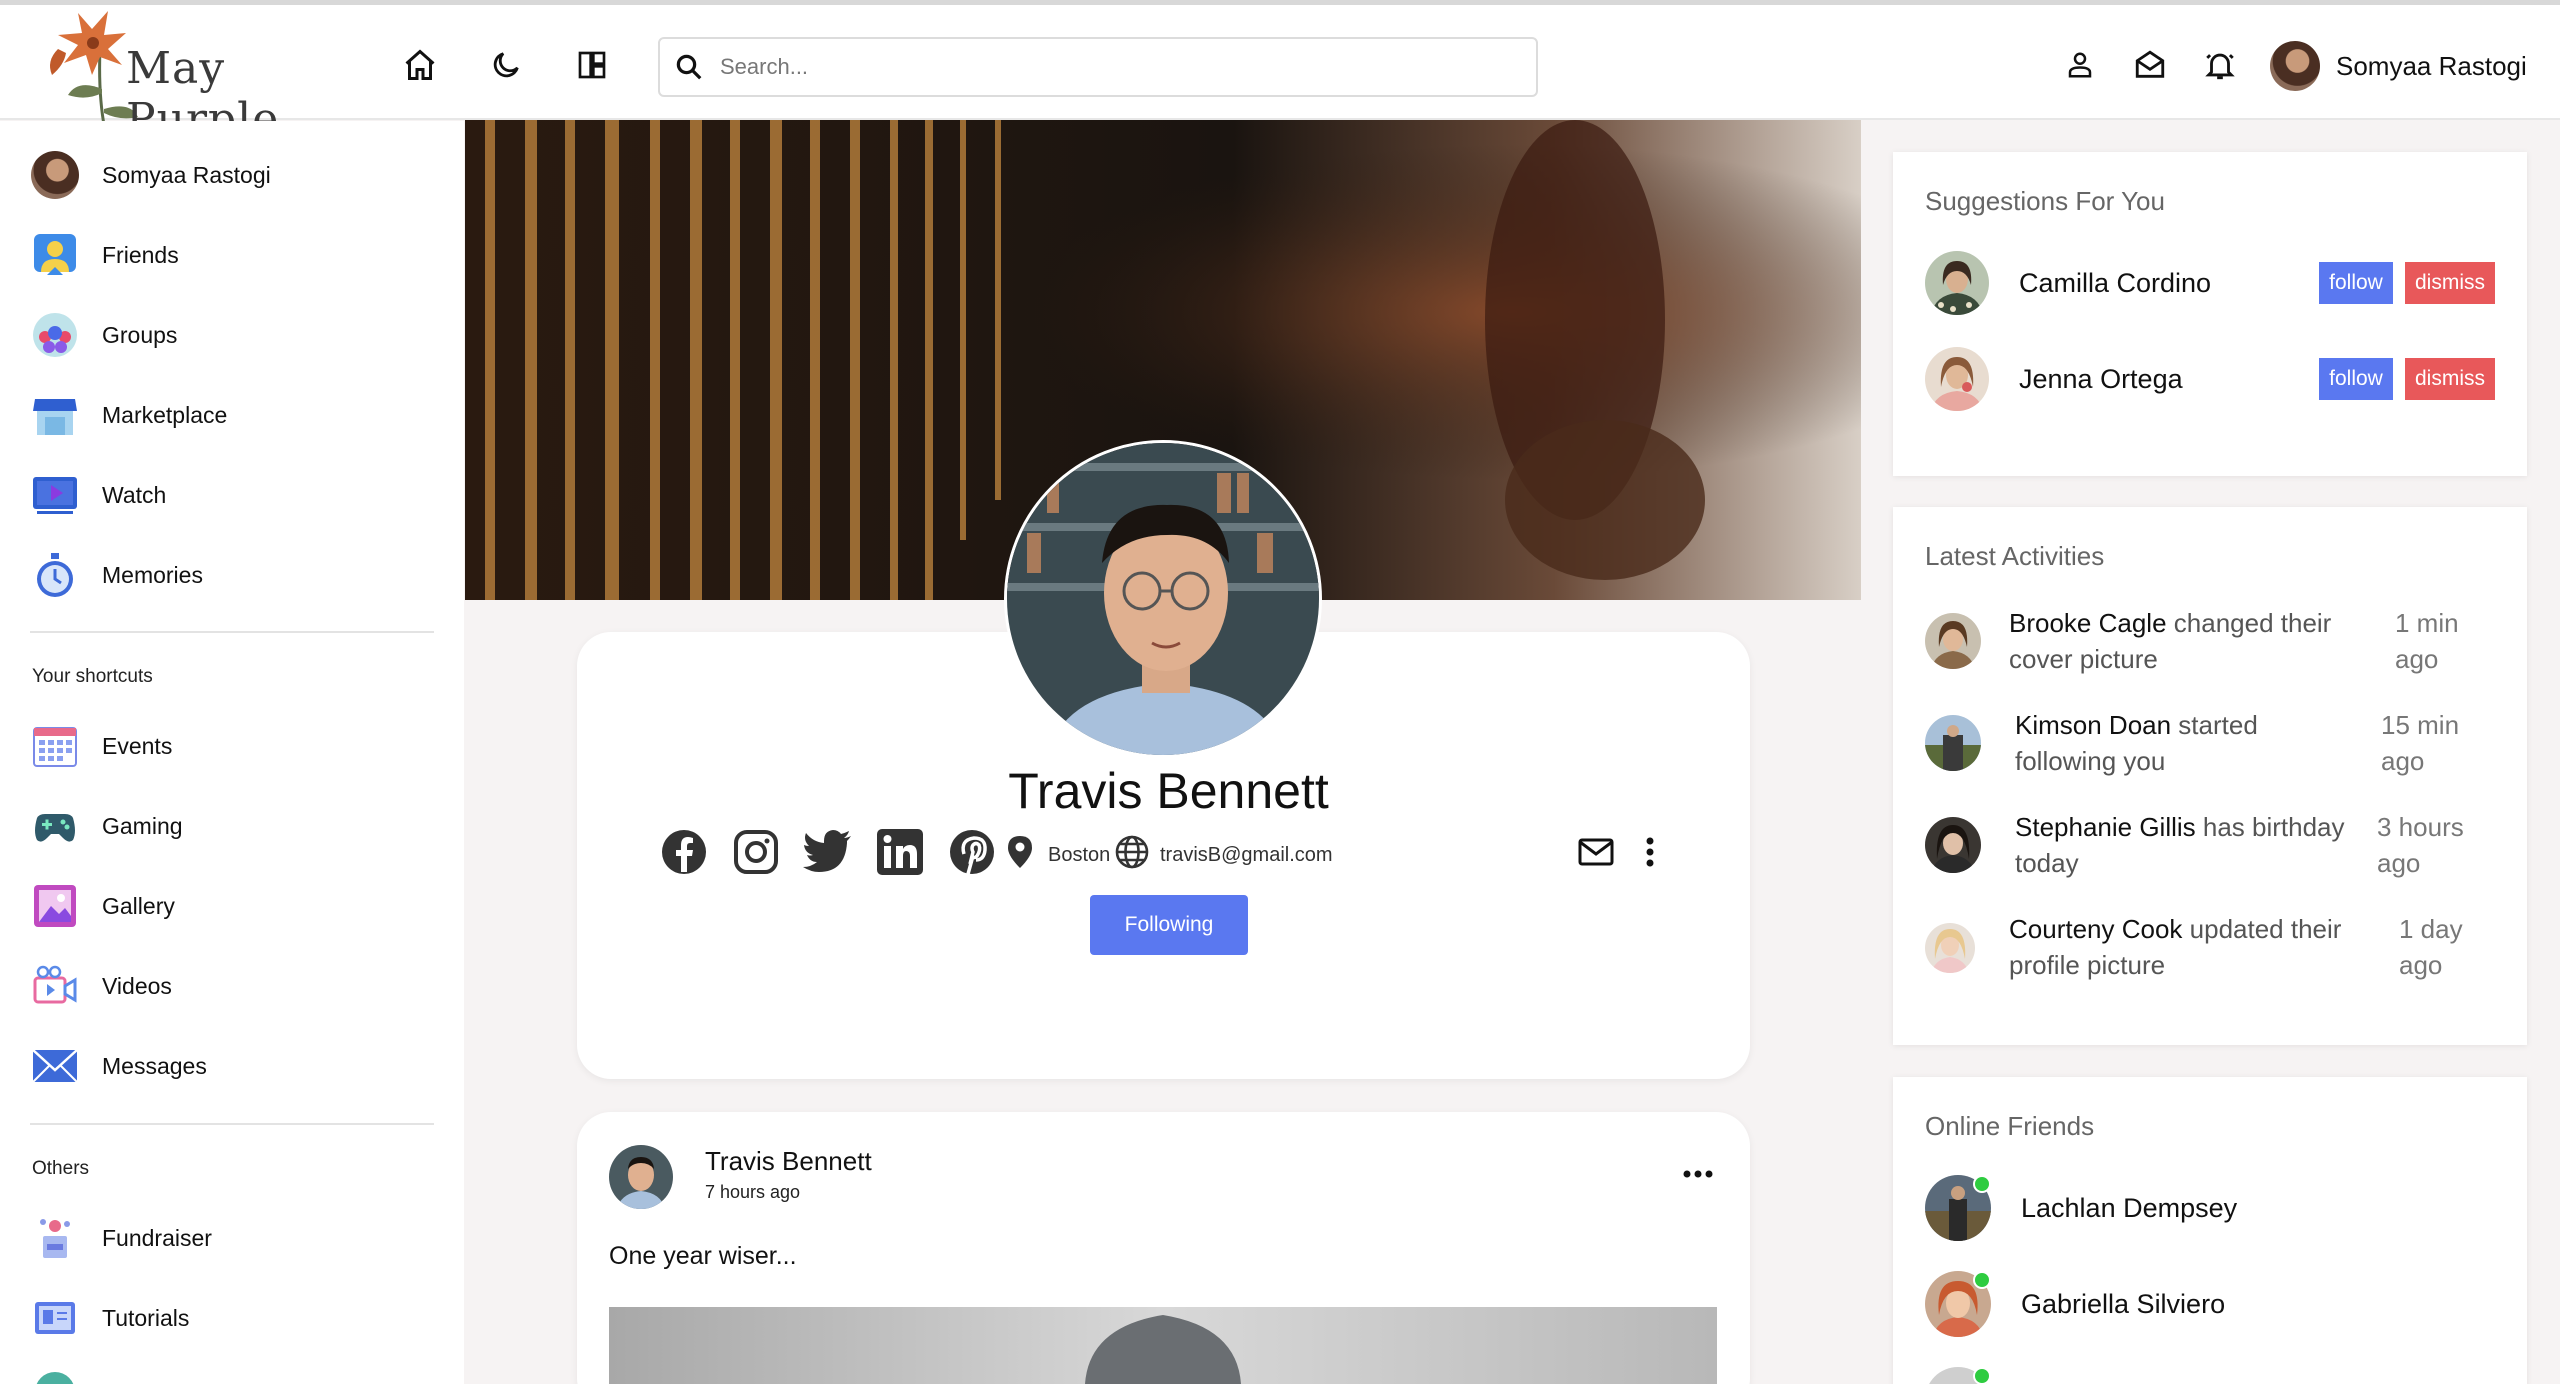 Image resolution: width=2560 pixels, height=1384 pixels. I want to click on sidebar-item-friends: Friends, so click(104, 255).